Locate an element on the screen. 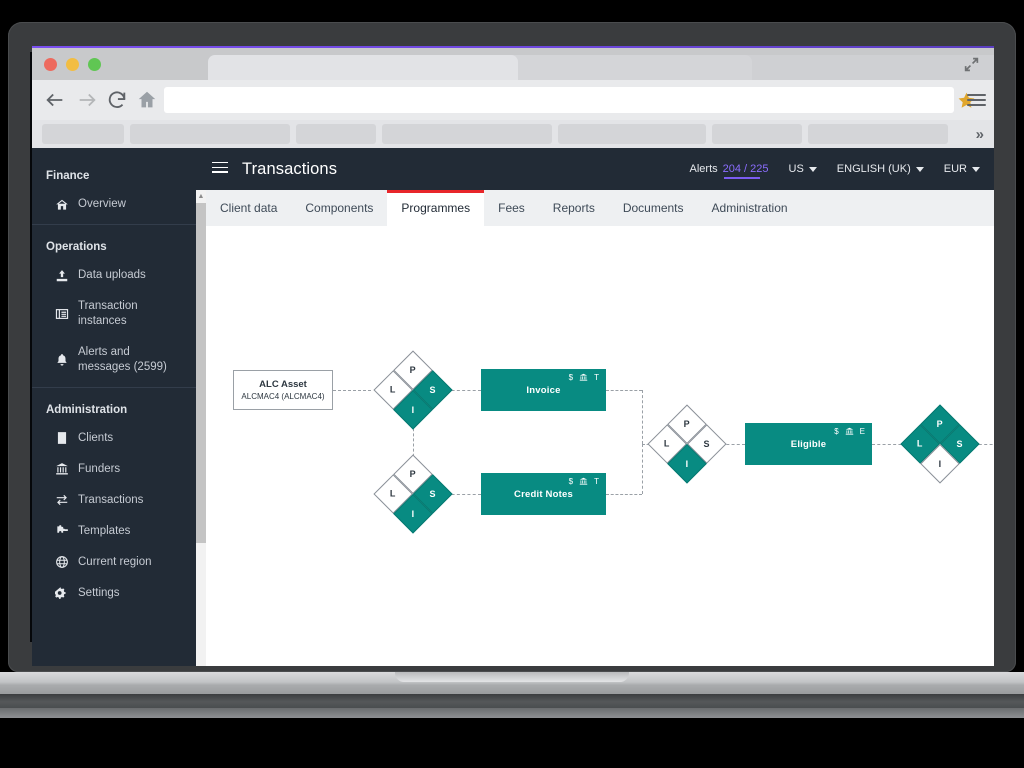 This screenshot has width=1024, height=768. node-eligible: $ E Eligible is located at coordinates (808, 444).